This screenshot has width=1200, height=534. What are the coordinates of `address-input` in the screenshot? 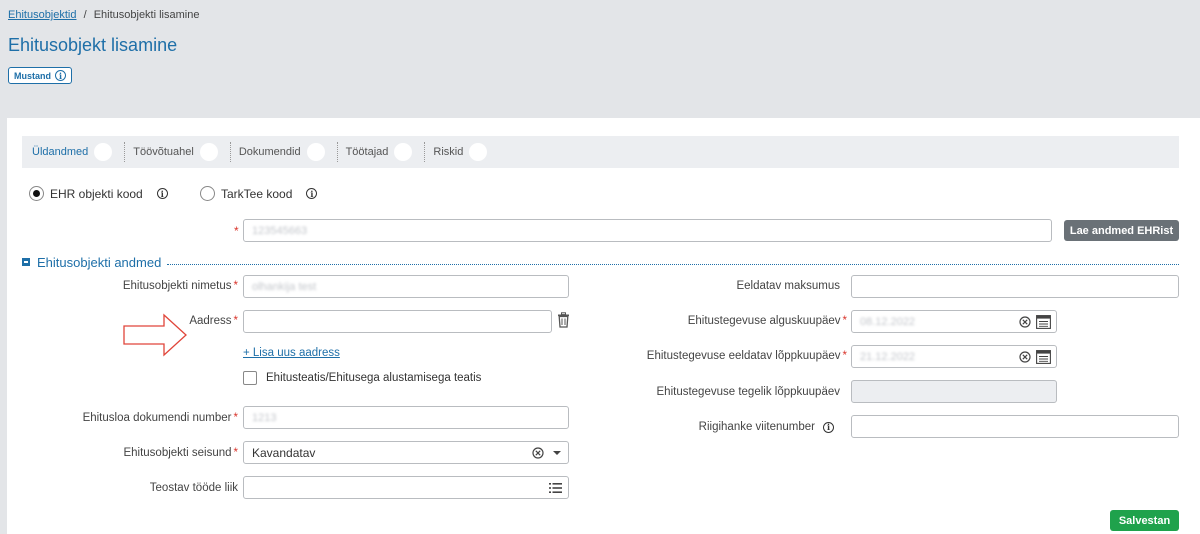 It's located at (397, 321).